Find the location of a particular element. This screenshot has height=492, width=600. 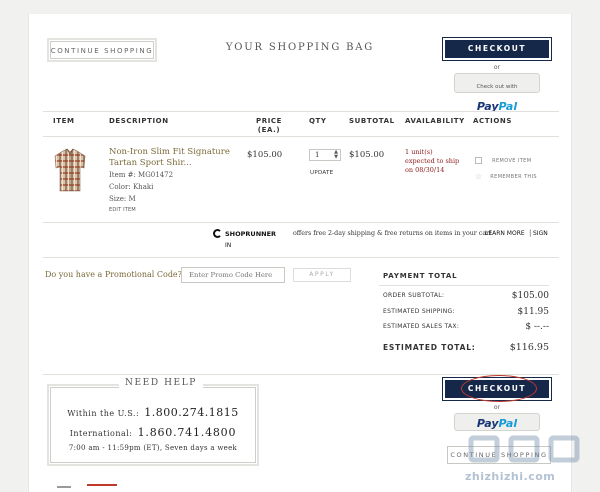

availability-line2: expected to ship is located at coordinates (432, 161).